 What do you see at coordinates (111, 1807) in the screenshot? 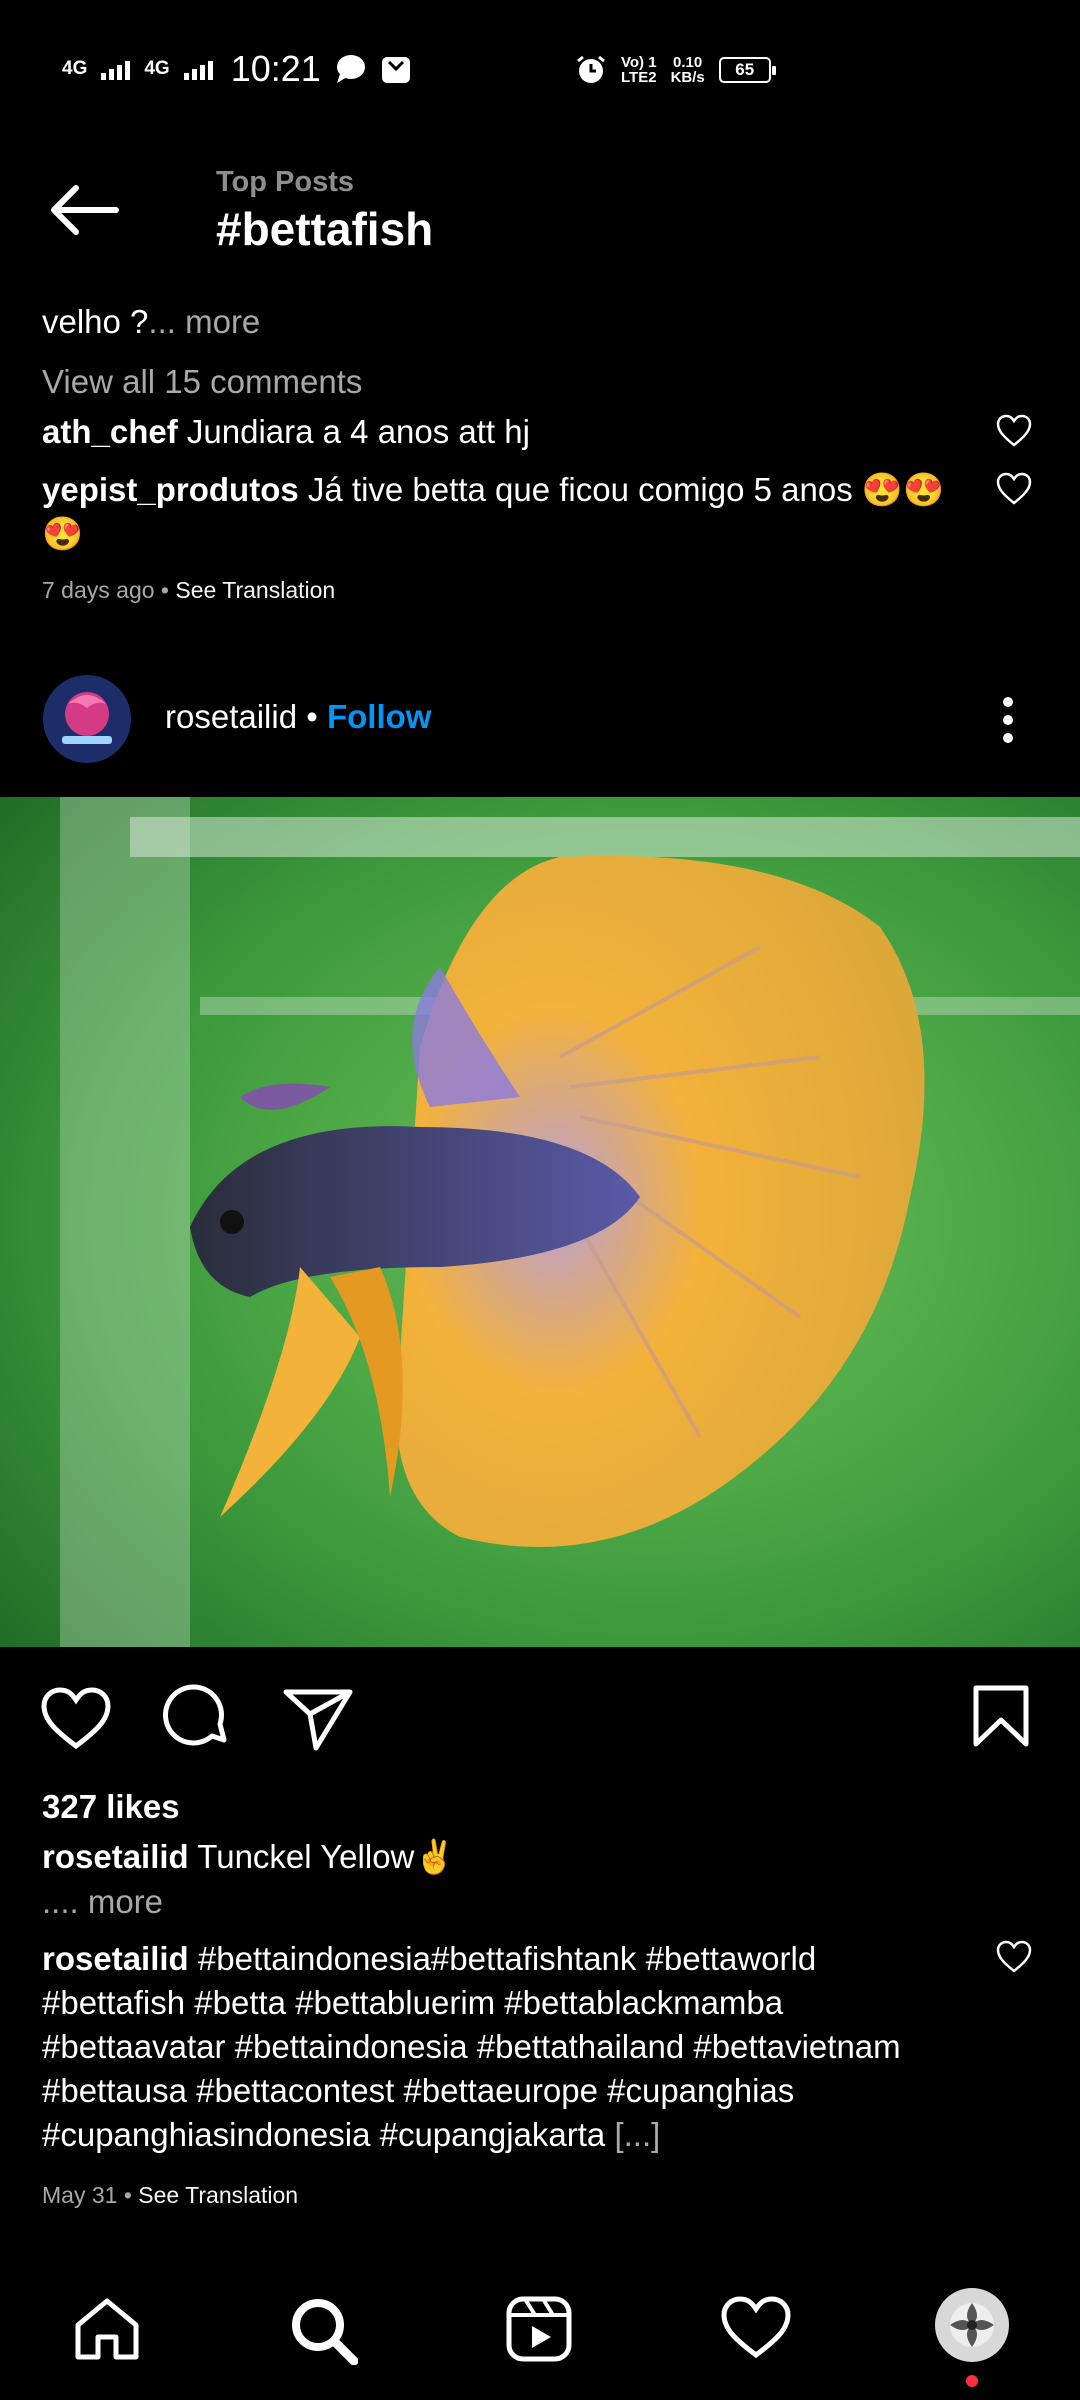
I see `likes-count: 327 likes` at bounding box center [111, 1807].